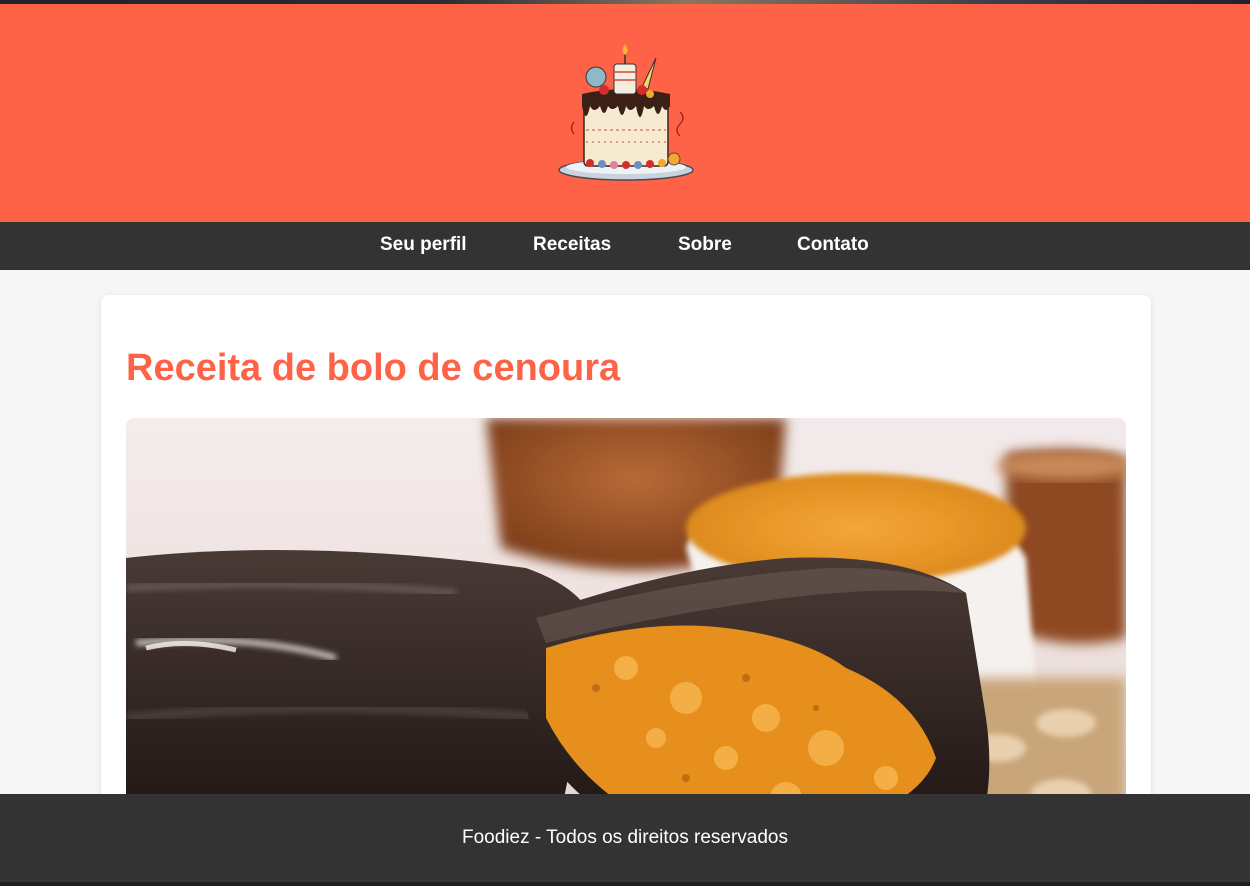 Image resolution: width=1250 pixels, height=886 pixels. Describe the element at coordinates (705, 245) in the screenshot. I see `nav-link-sobre: Sobre` at that location.